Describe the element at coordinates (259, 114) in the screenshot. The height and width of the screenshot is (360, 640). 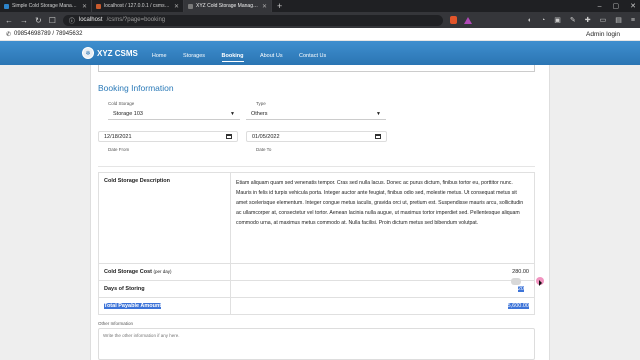
I see `type-value: Others` at that location.